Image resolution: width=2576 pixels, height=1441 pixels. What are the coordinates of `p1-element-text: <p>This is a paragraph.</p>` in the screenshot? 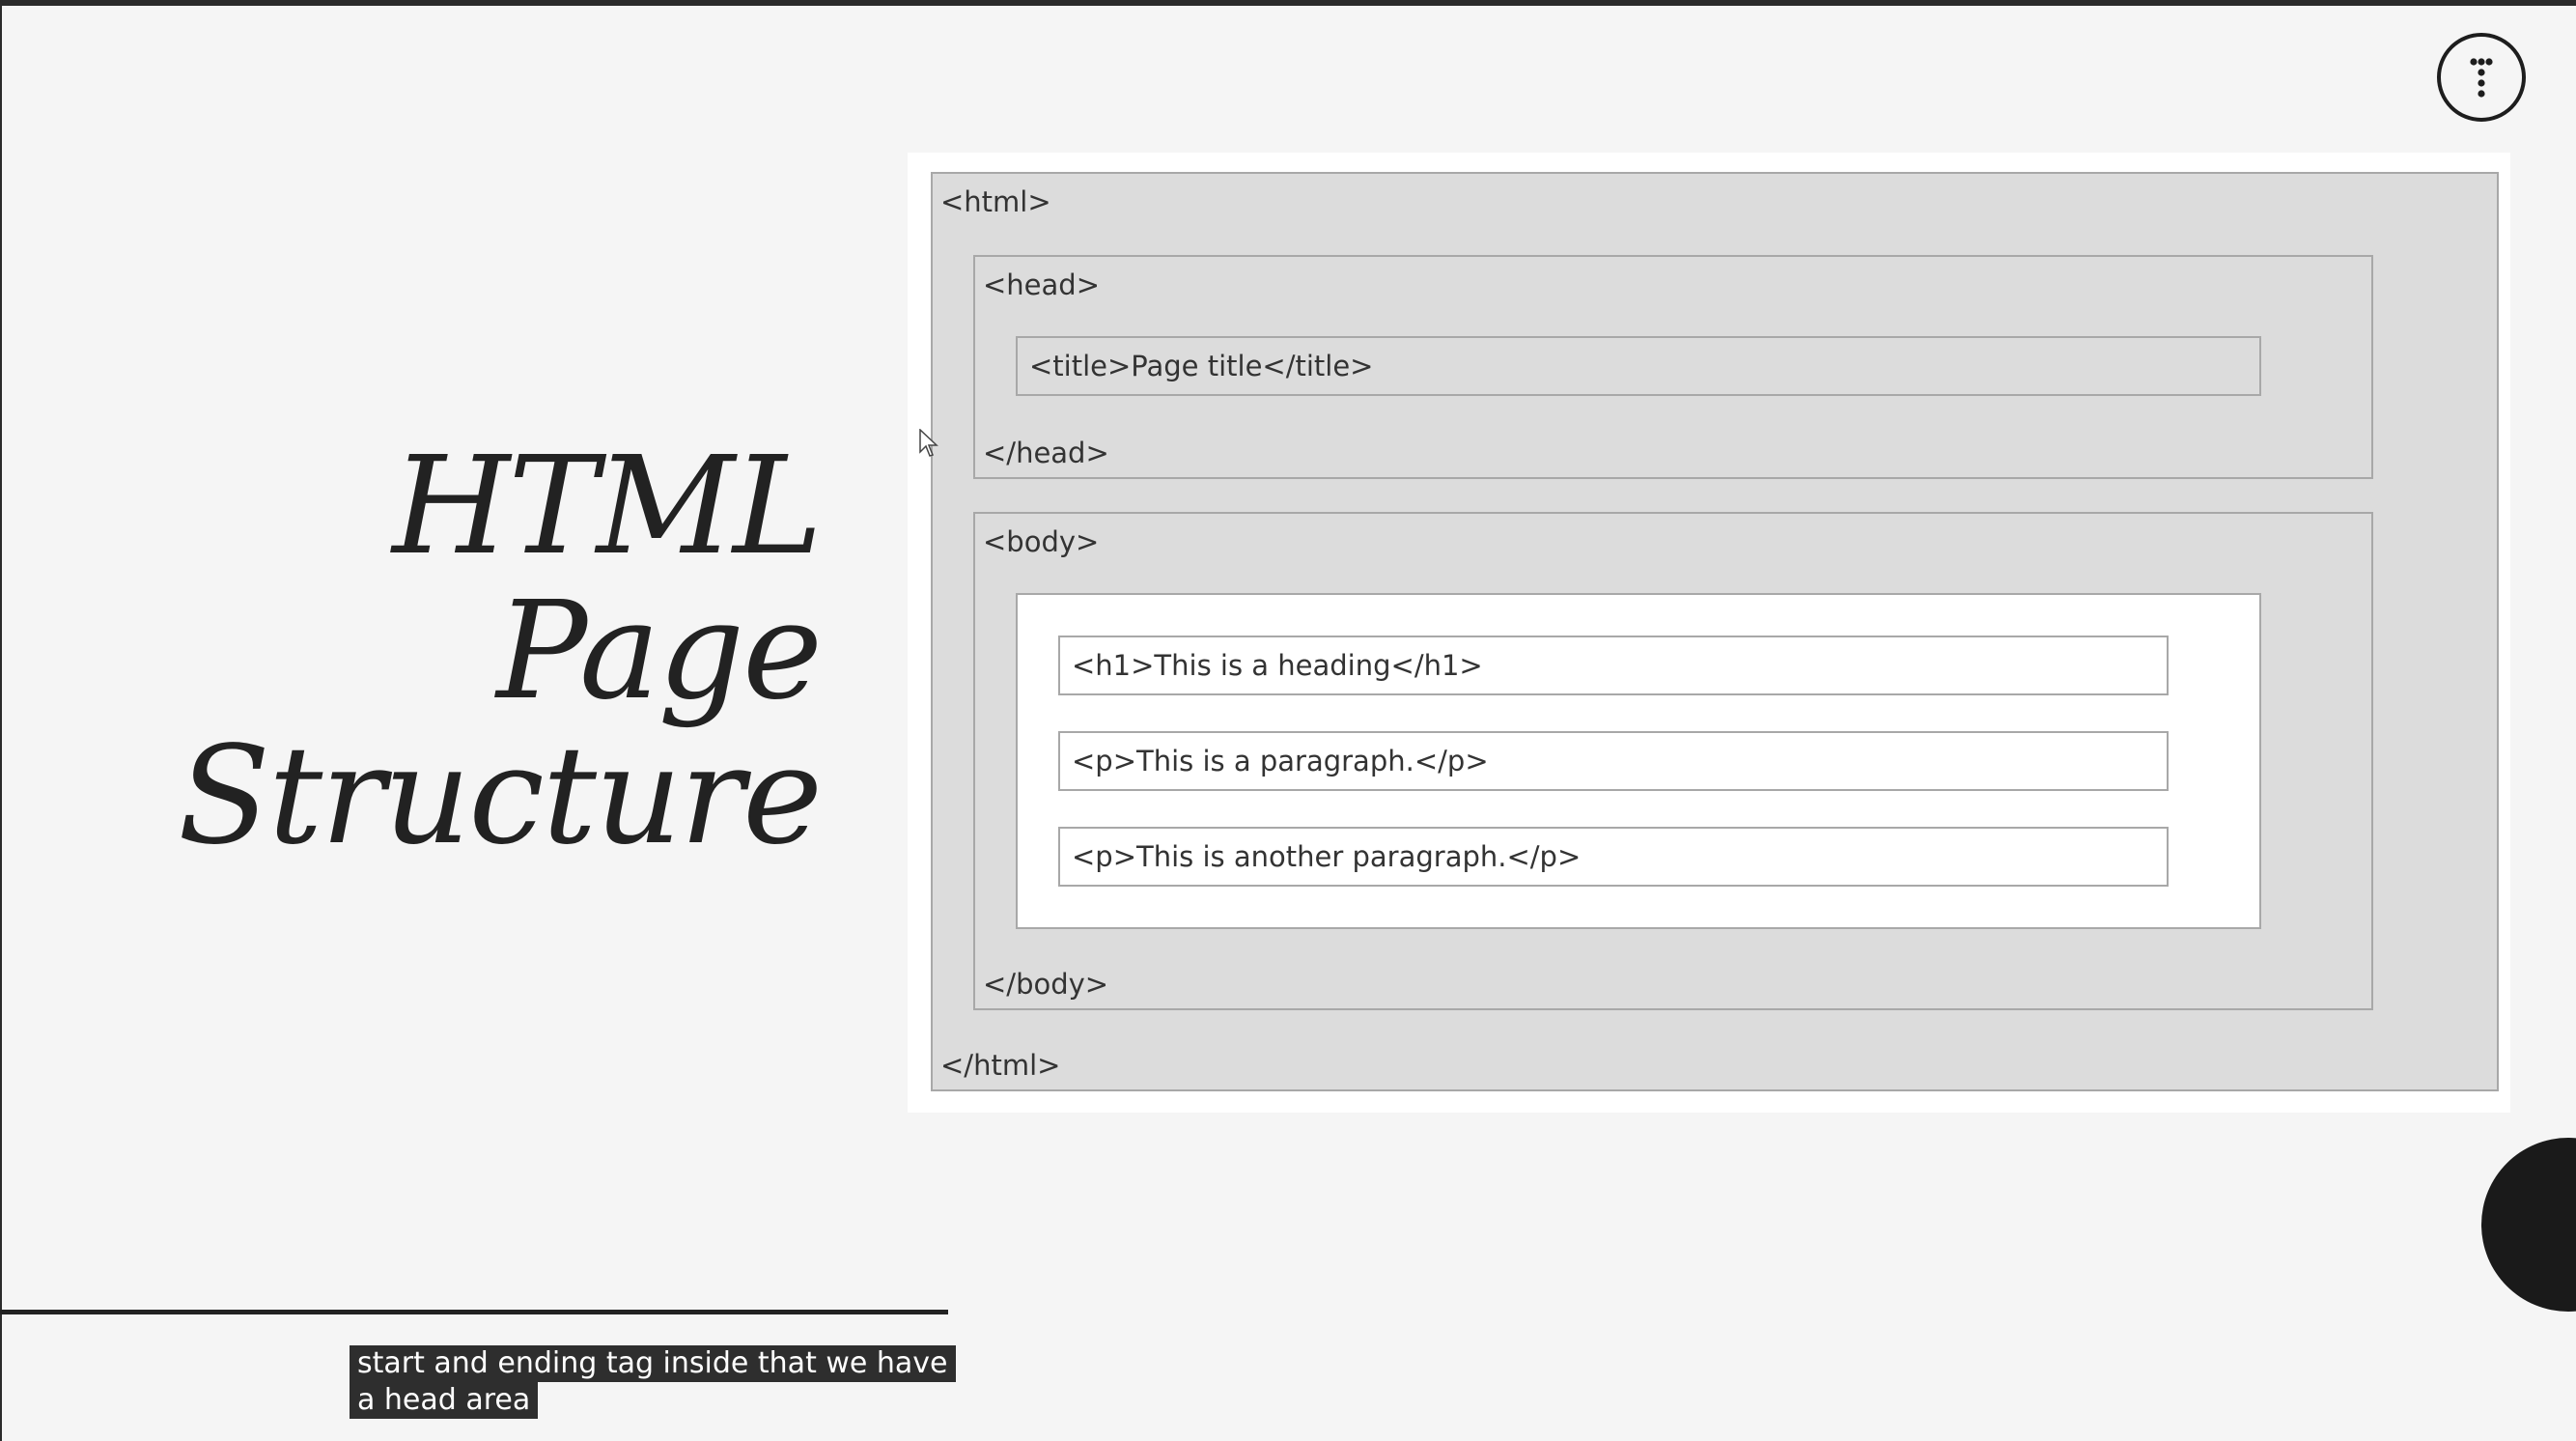 It's located at (1280, 761).